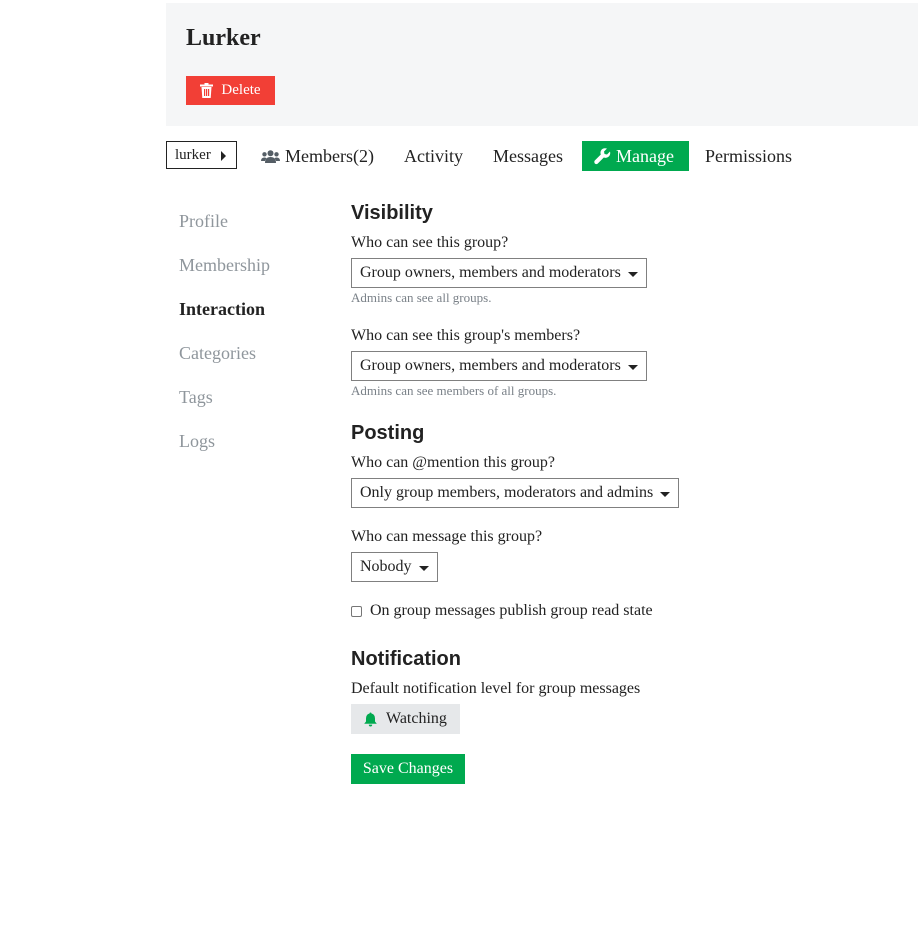  Describe the element at coordinates (370, 719) in the screenshot. I see `bell-icon` at that location.